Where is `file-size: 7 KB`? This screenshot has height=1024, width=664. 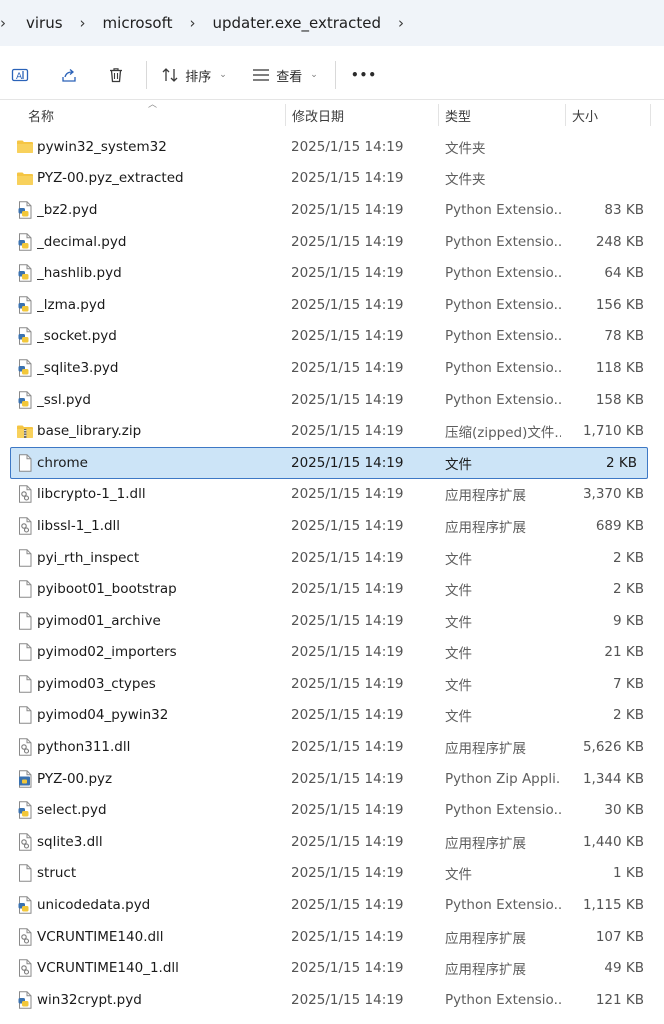
file-size: 7 KB is located at coordinates (628, 683).